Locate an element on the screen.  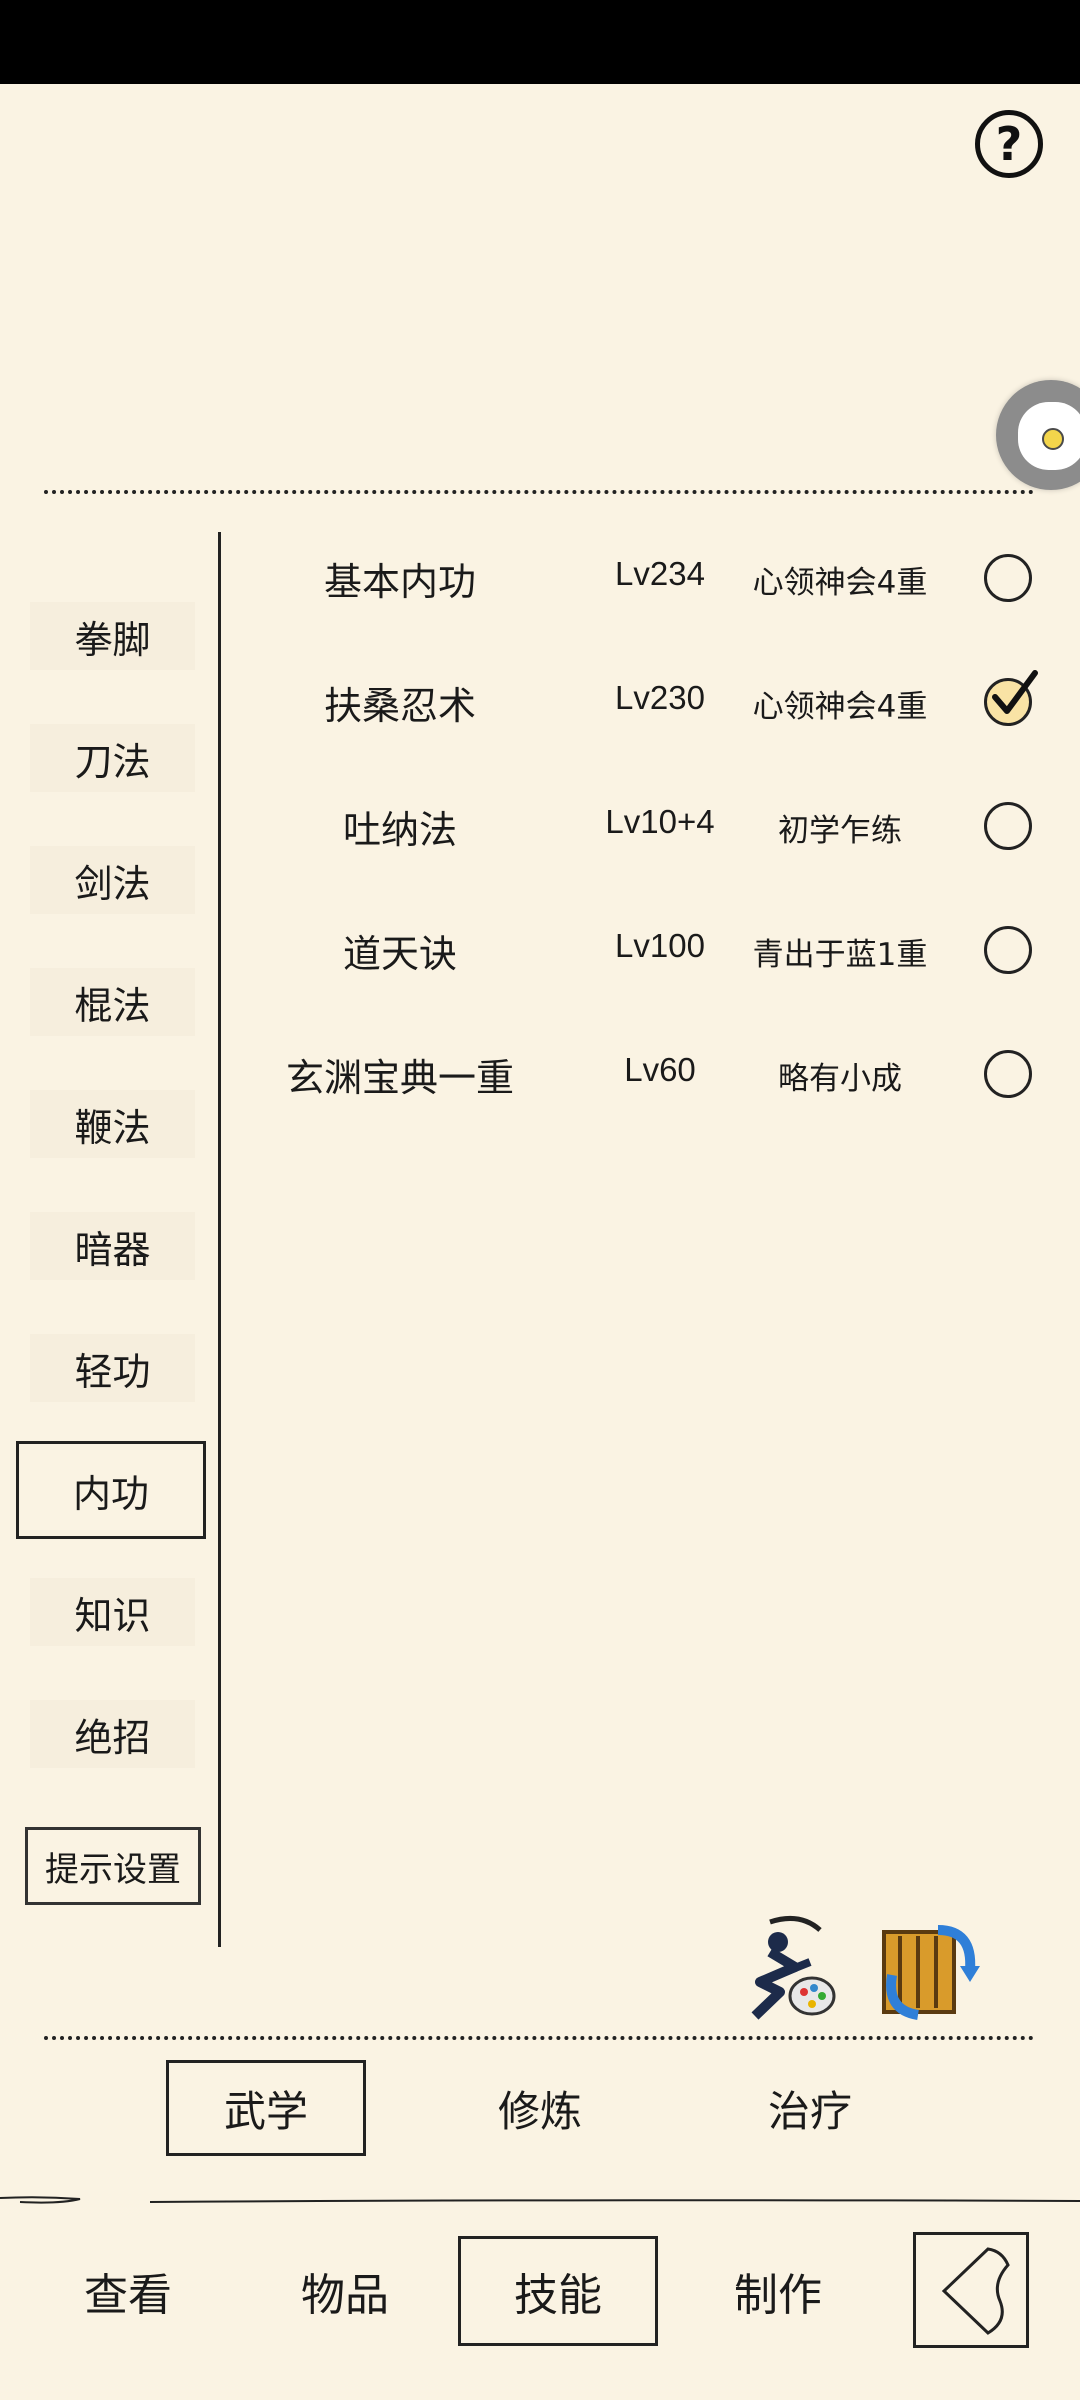
nav-view: 查看 is located at coordinates (128, 2291).